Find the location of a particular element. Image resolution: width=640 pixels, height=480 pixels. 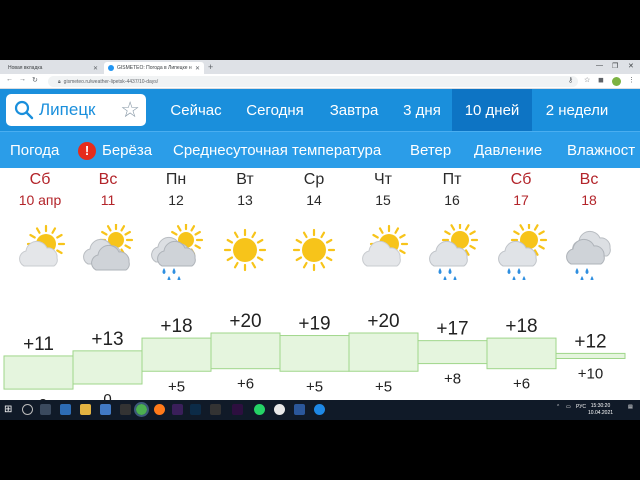

submenu-birch-pollen: ! Берёза is located at coordinates (115, 150).